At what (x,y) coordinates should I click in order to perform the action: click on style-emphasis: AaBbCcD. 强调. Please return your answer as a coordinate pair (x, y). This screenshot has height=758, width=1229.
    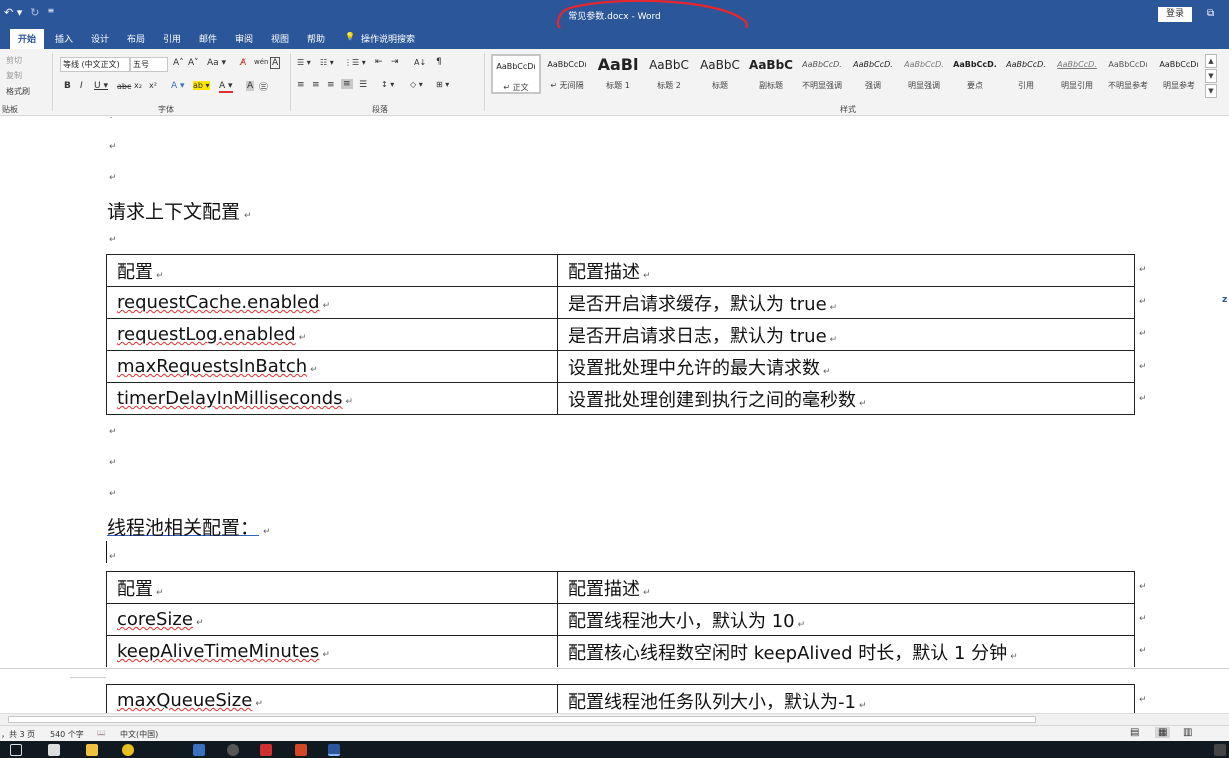
    Looking at the image, I should click on (873, 74).